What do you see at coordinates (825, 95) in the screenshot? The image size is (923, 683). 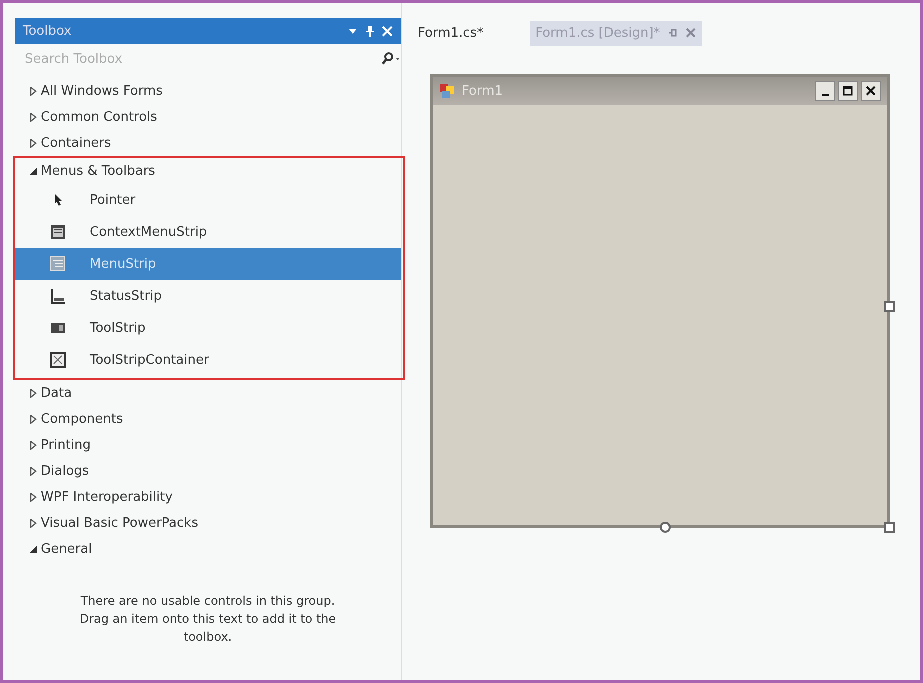 I see `minimize-icon` at bounding box center [825, 95].